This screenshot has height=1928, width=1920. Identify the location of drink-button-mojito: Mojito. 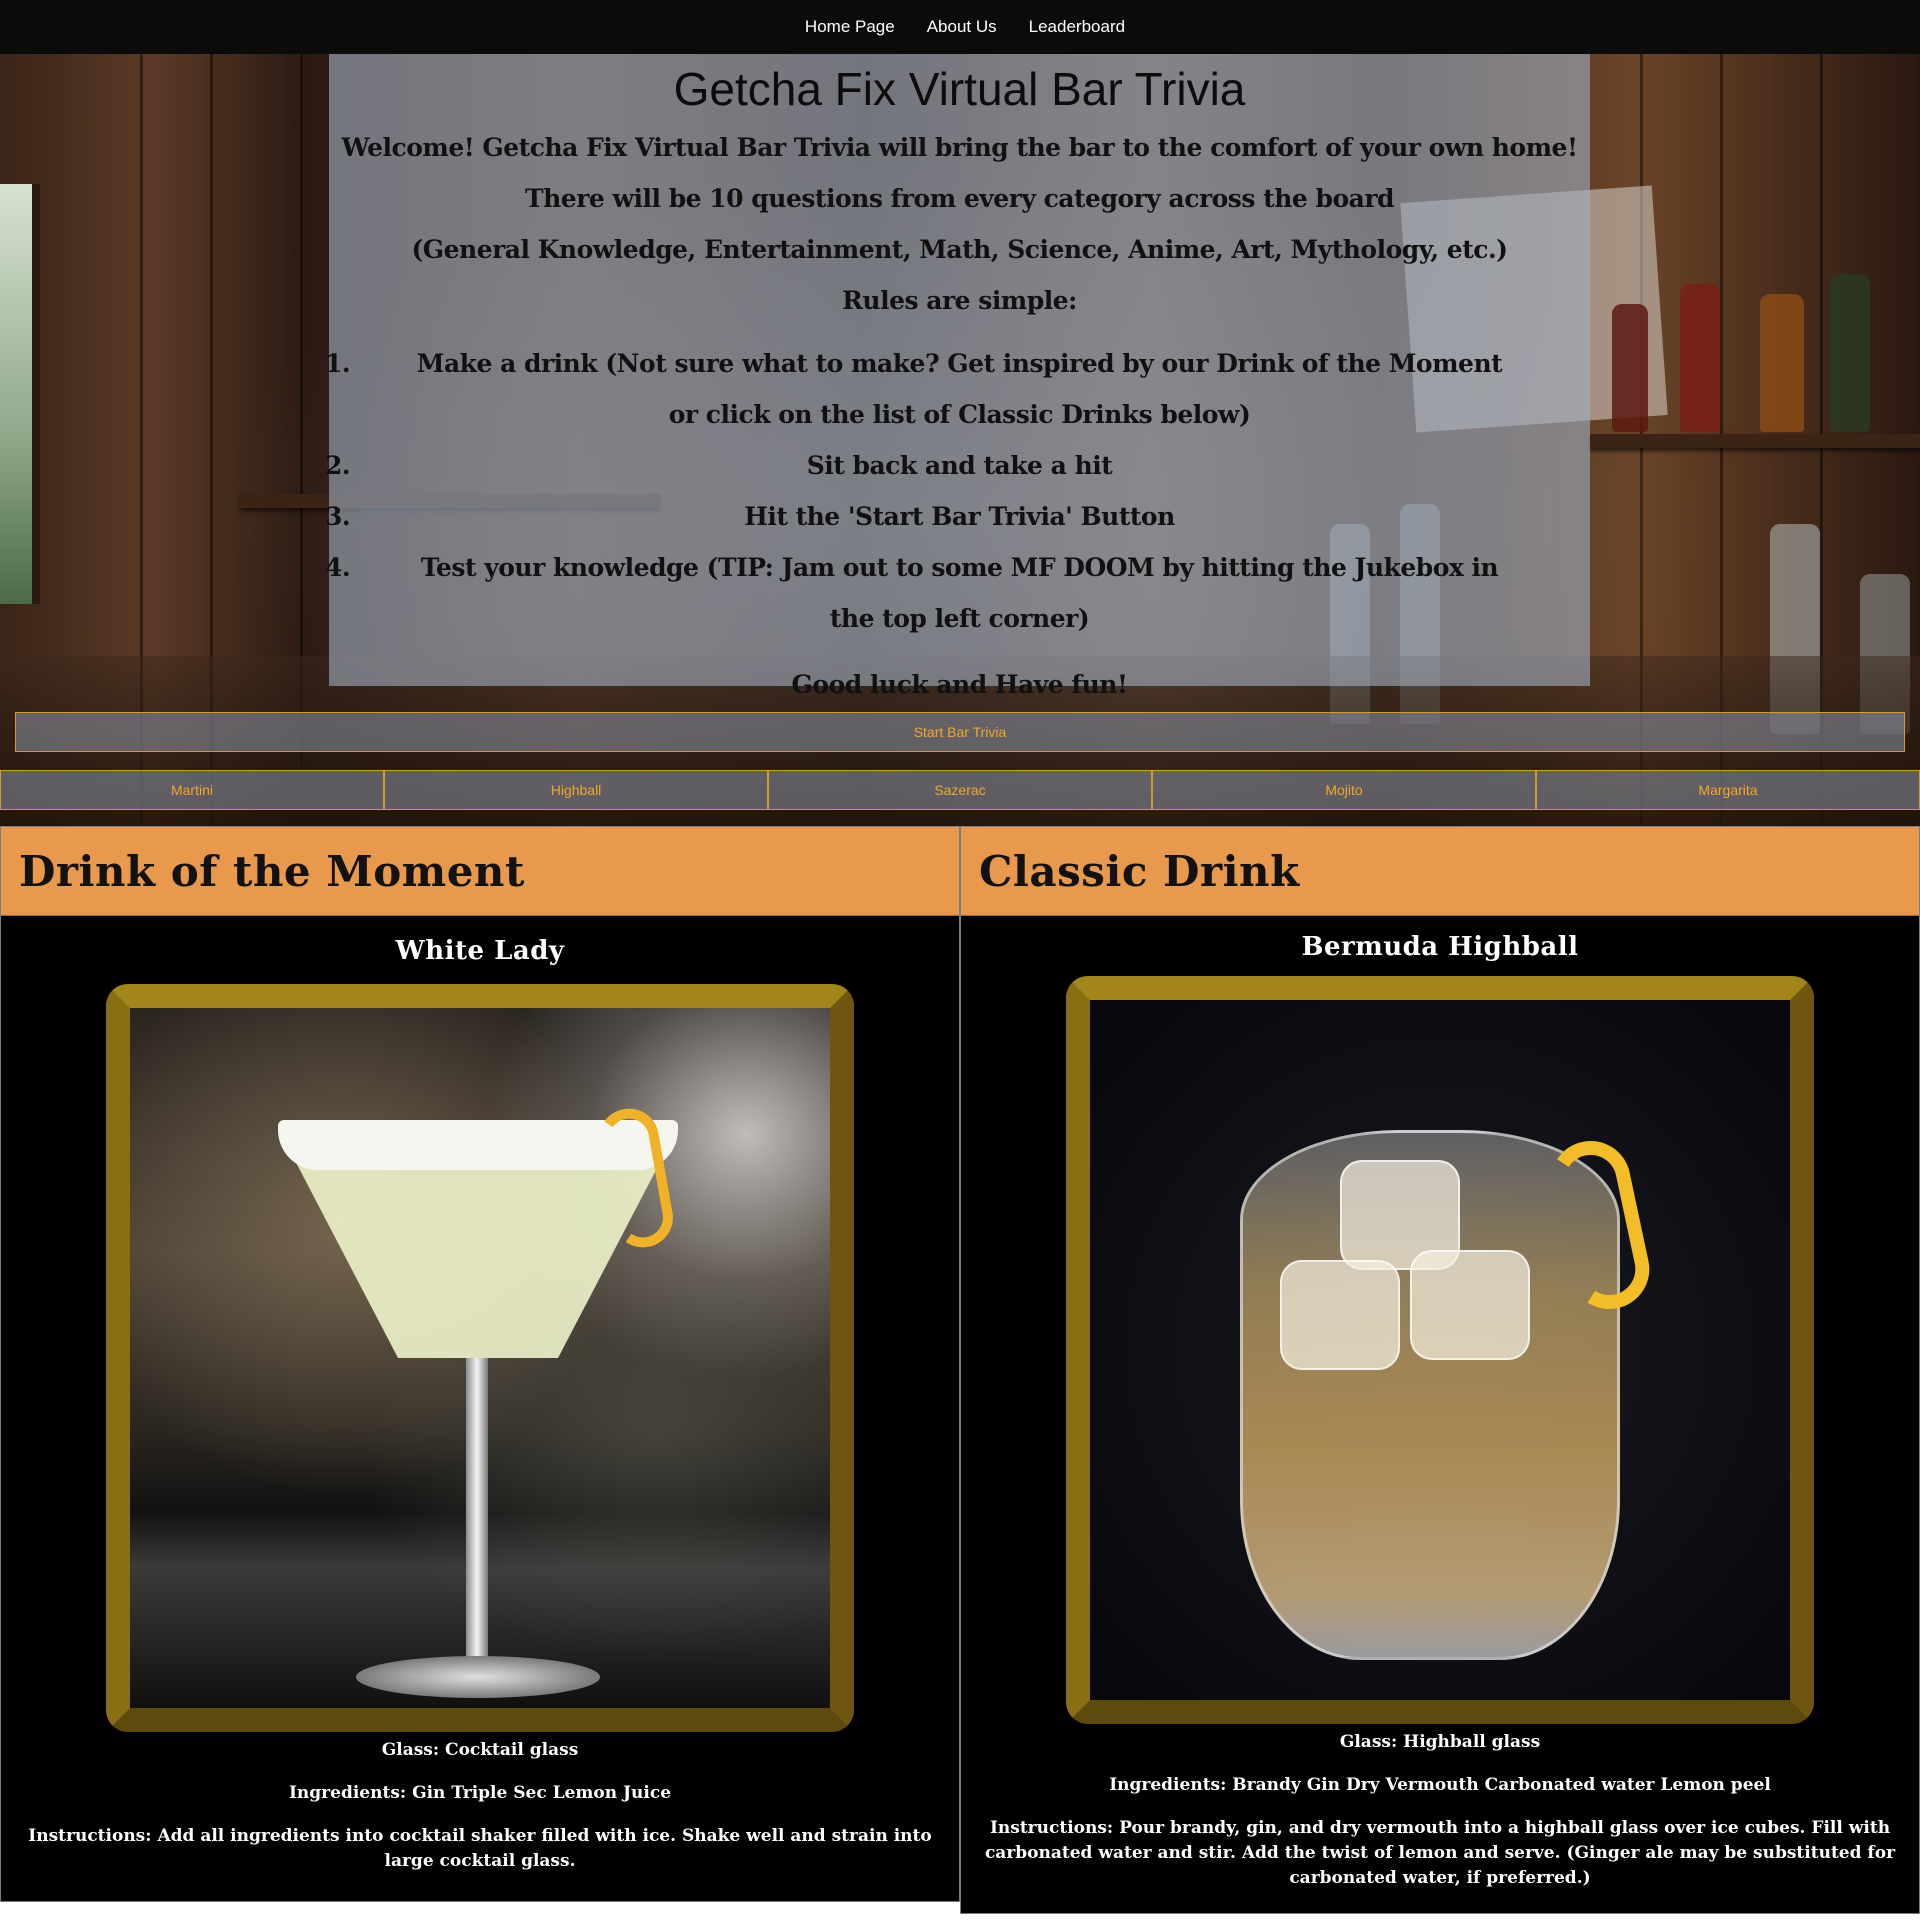
(1344, 790).